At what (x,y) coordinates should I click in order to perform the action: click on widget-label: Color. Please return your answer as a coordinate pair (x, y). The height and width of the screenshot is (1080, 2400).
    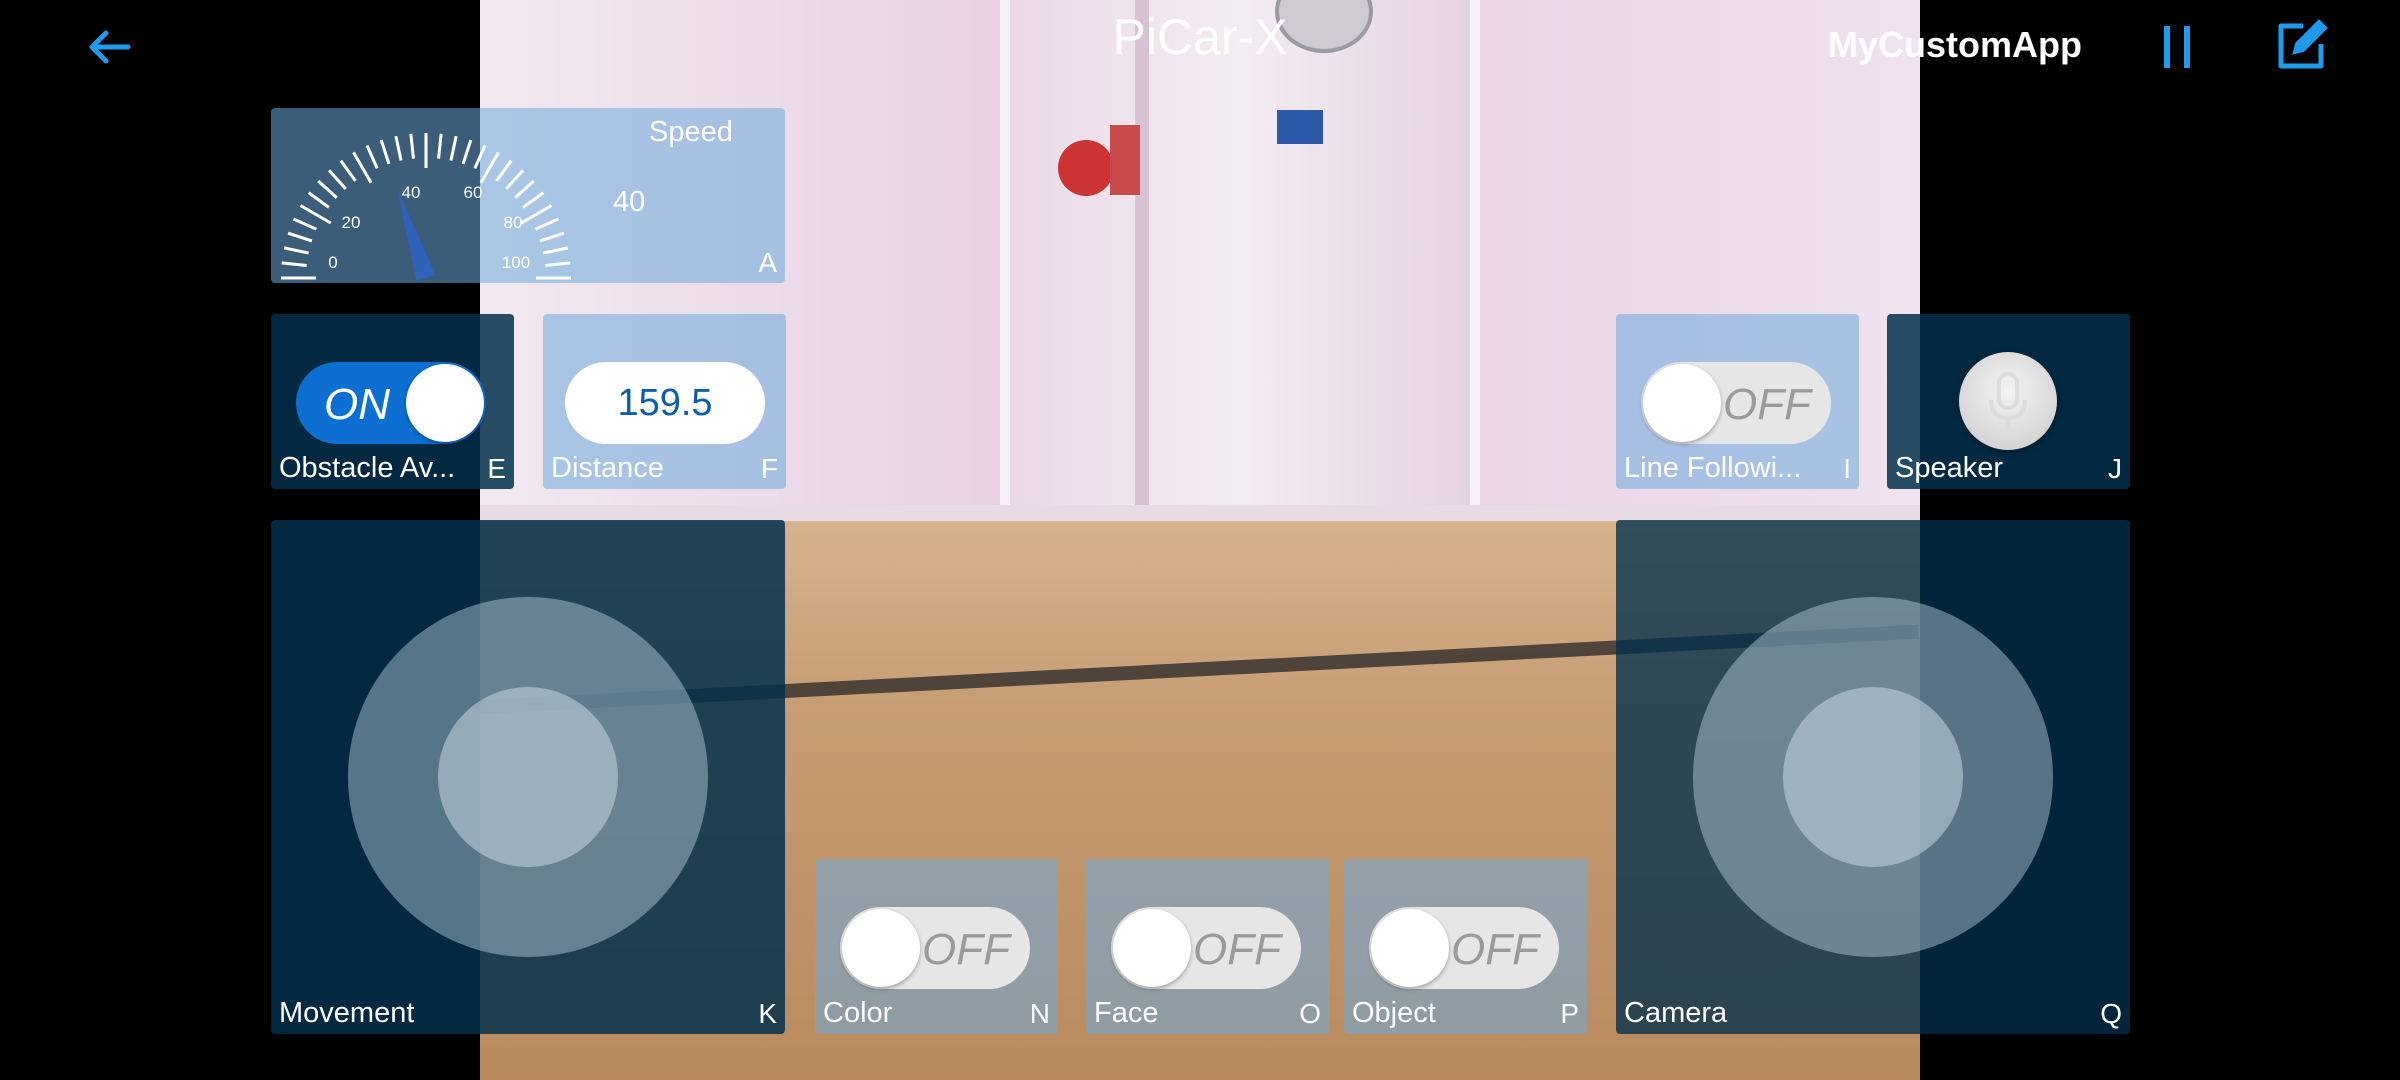
    Looking at the image, I should click on (858, 1013).